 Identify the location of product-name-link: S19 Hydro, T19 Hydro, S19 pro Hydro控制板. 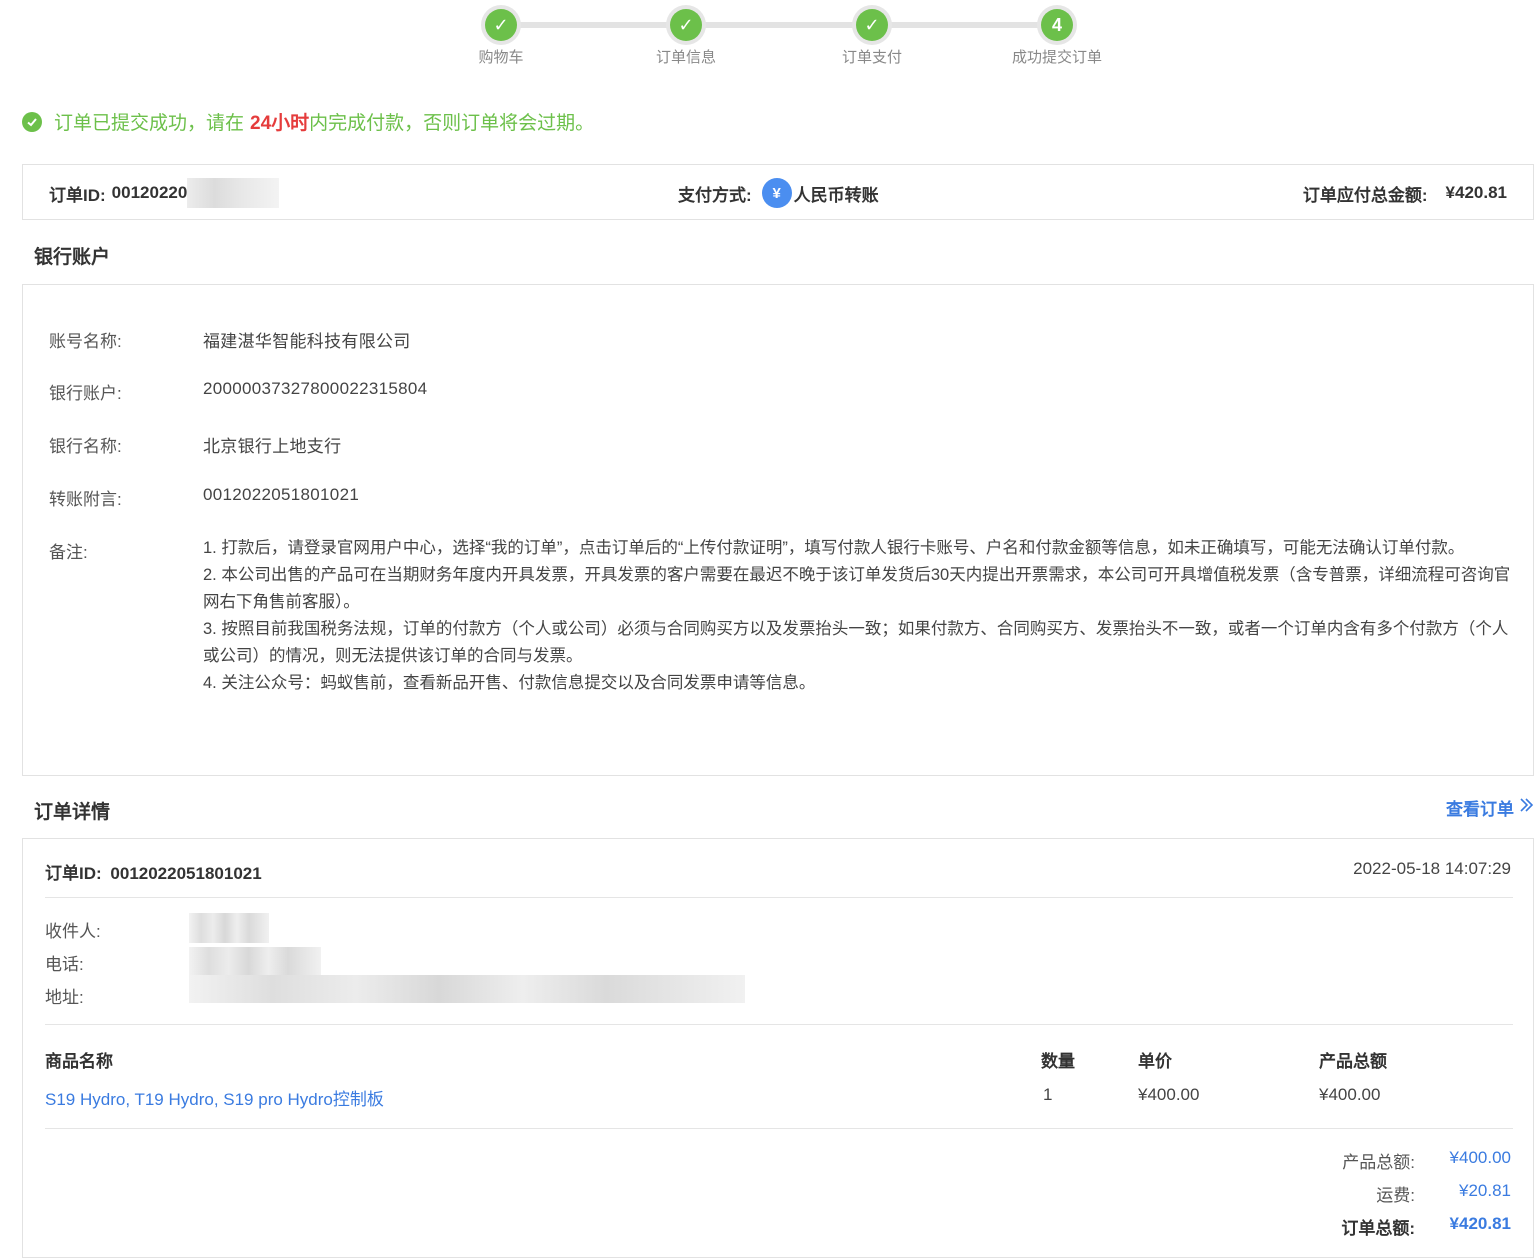
(214, 1097).